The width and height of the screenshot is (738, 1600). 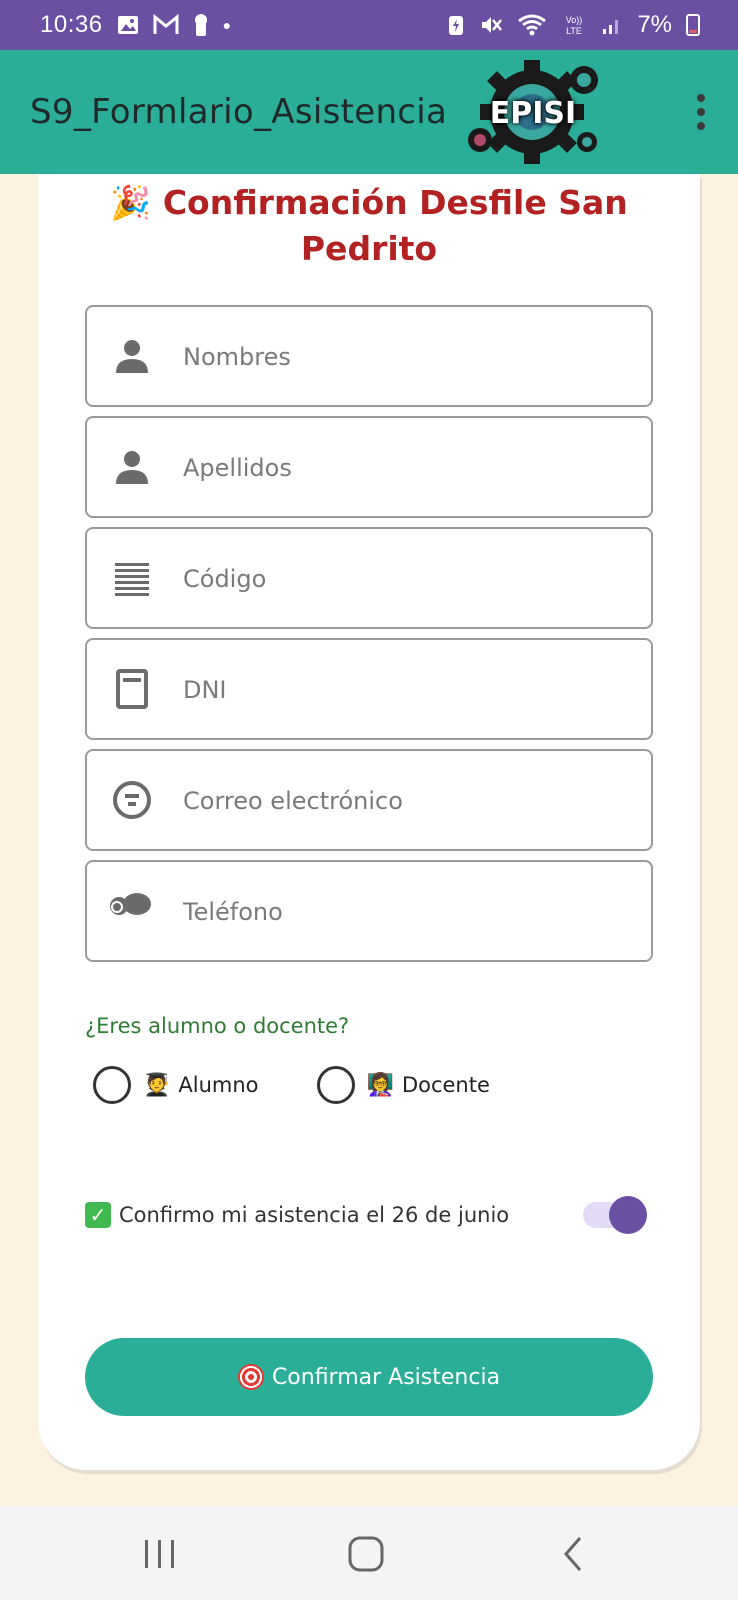 I want to click on radio-alumno-label: Alumno, so click(x=218, y=1085).